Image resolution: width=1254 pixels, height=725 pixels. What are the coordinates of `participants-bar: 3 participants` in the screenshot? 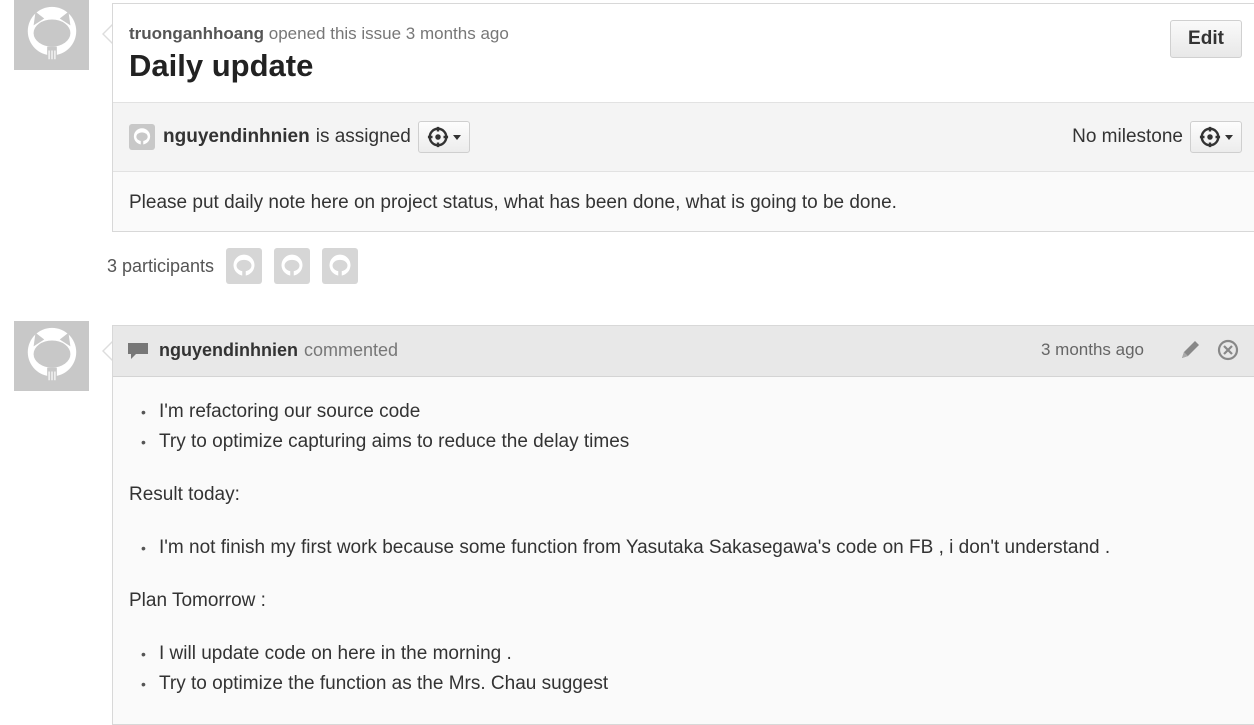 It's located at (233, 266).